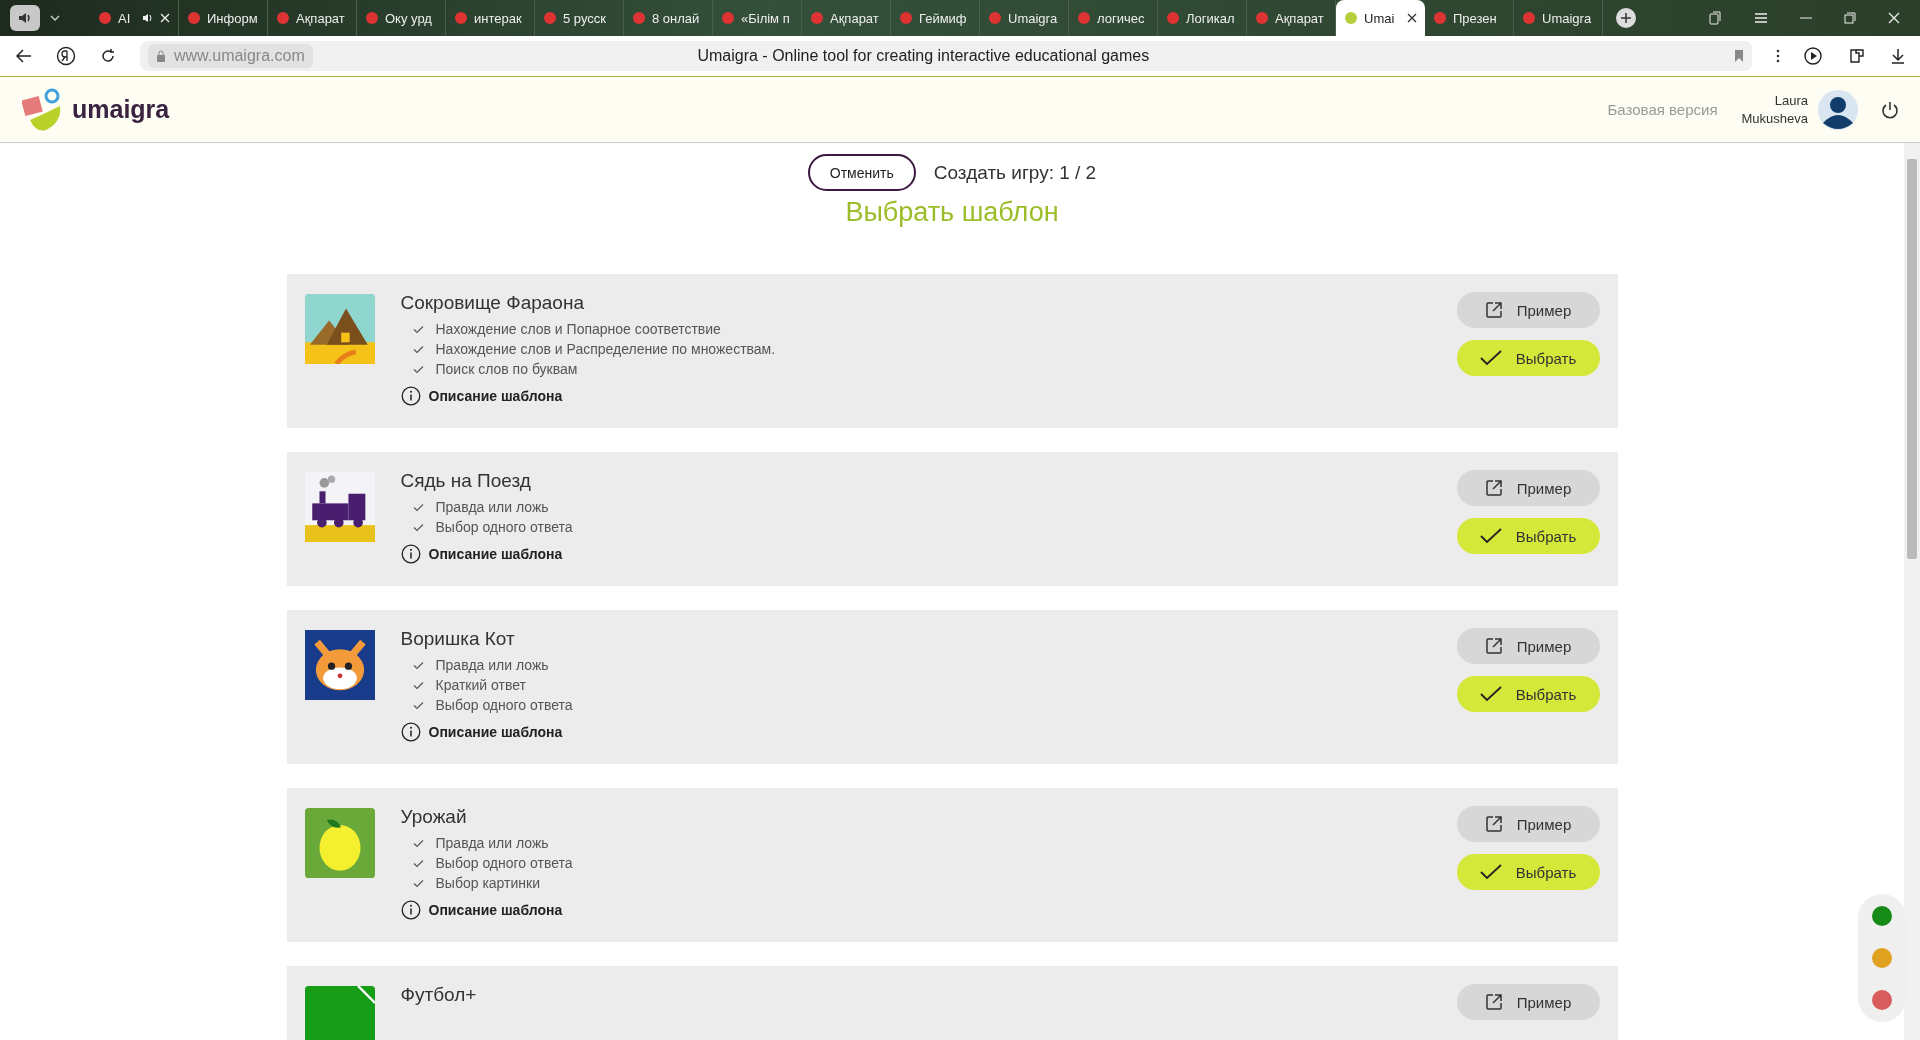 The height and width of the screenshot is (1040, 1920). What do you see at coordinates (578, 329) in the screenshot?
I see `feature-text: Нахождение слов и Попарное соответствие` at bounding box center [578, 329].